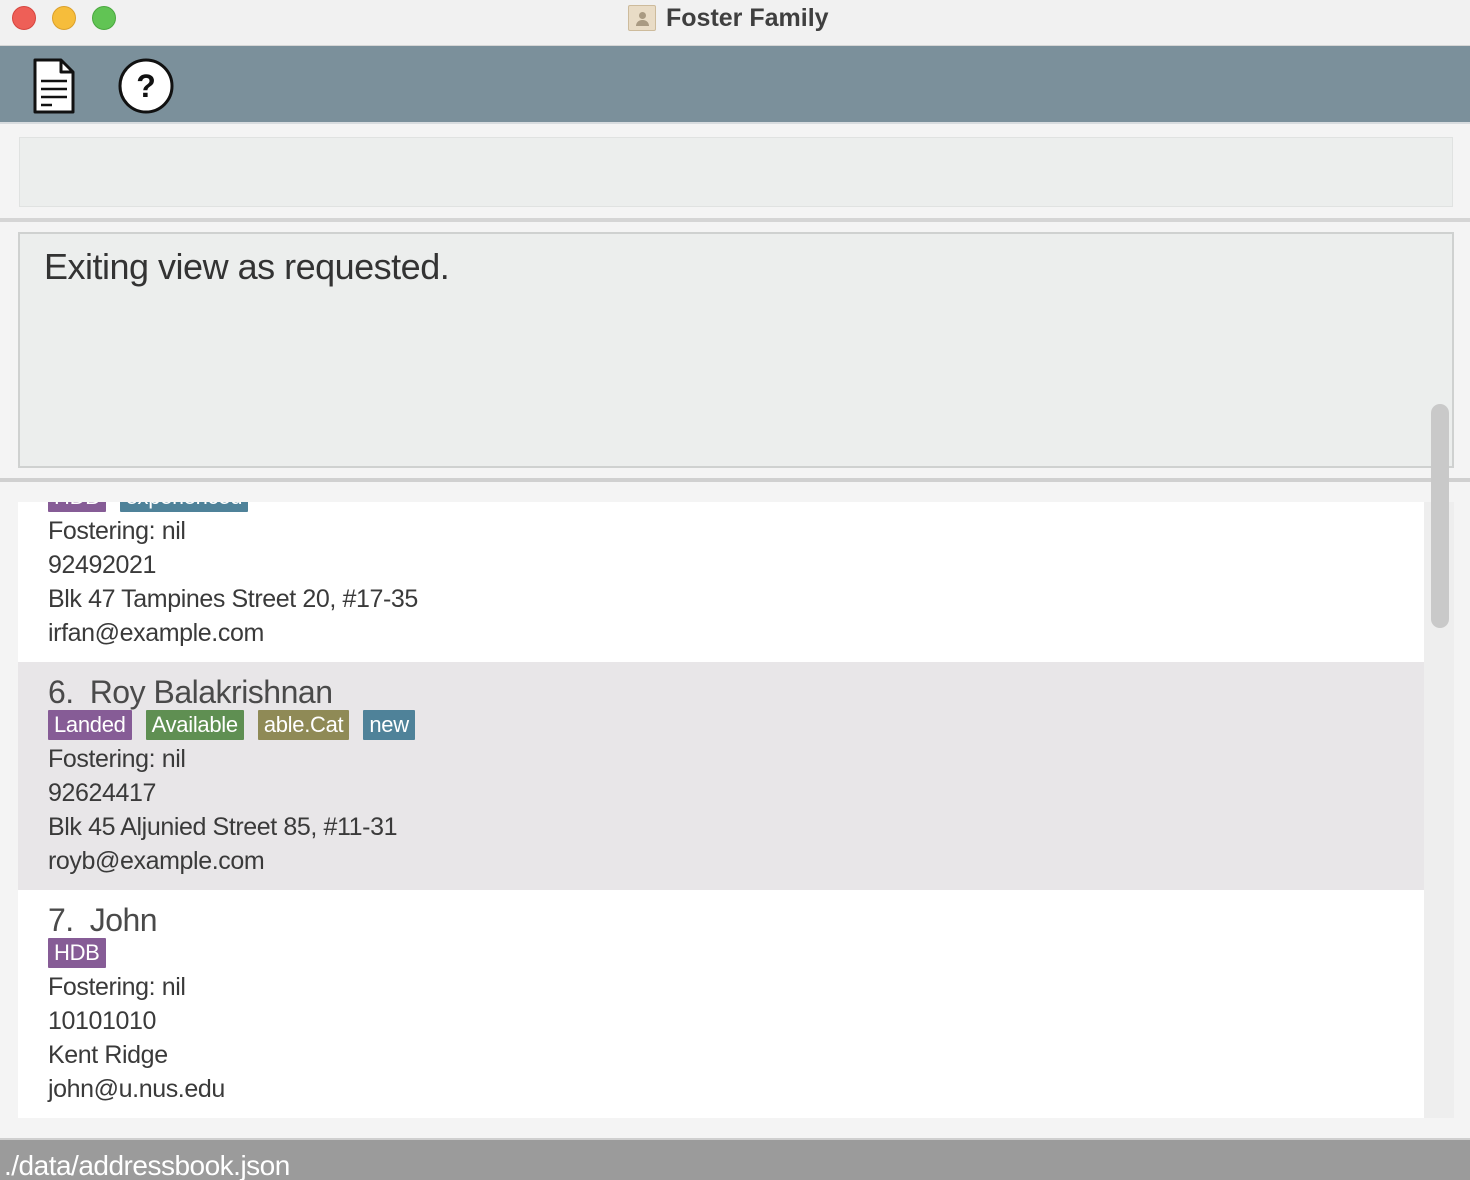 The image size is (1470, 1180). I want to click on window-title: Foster Family, so click(747, 17).